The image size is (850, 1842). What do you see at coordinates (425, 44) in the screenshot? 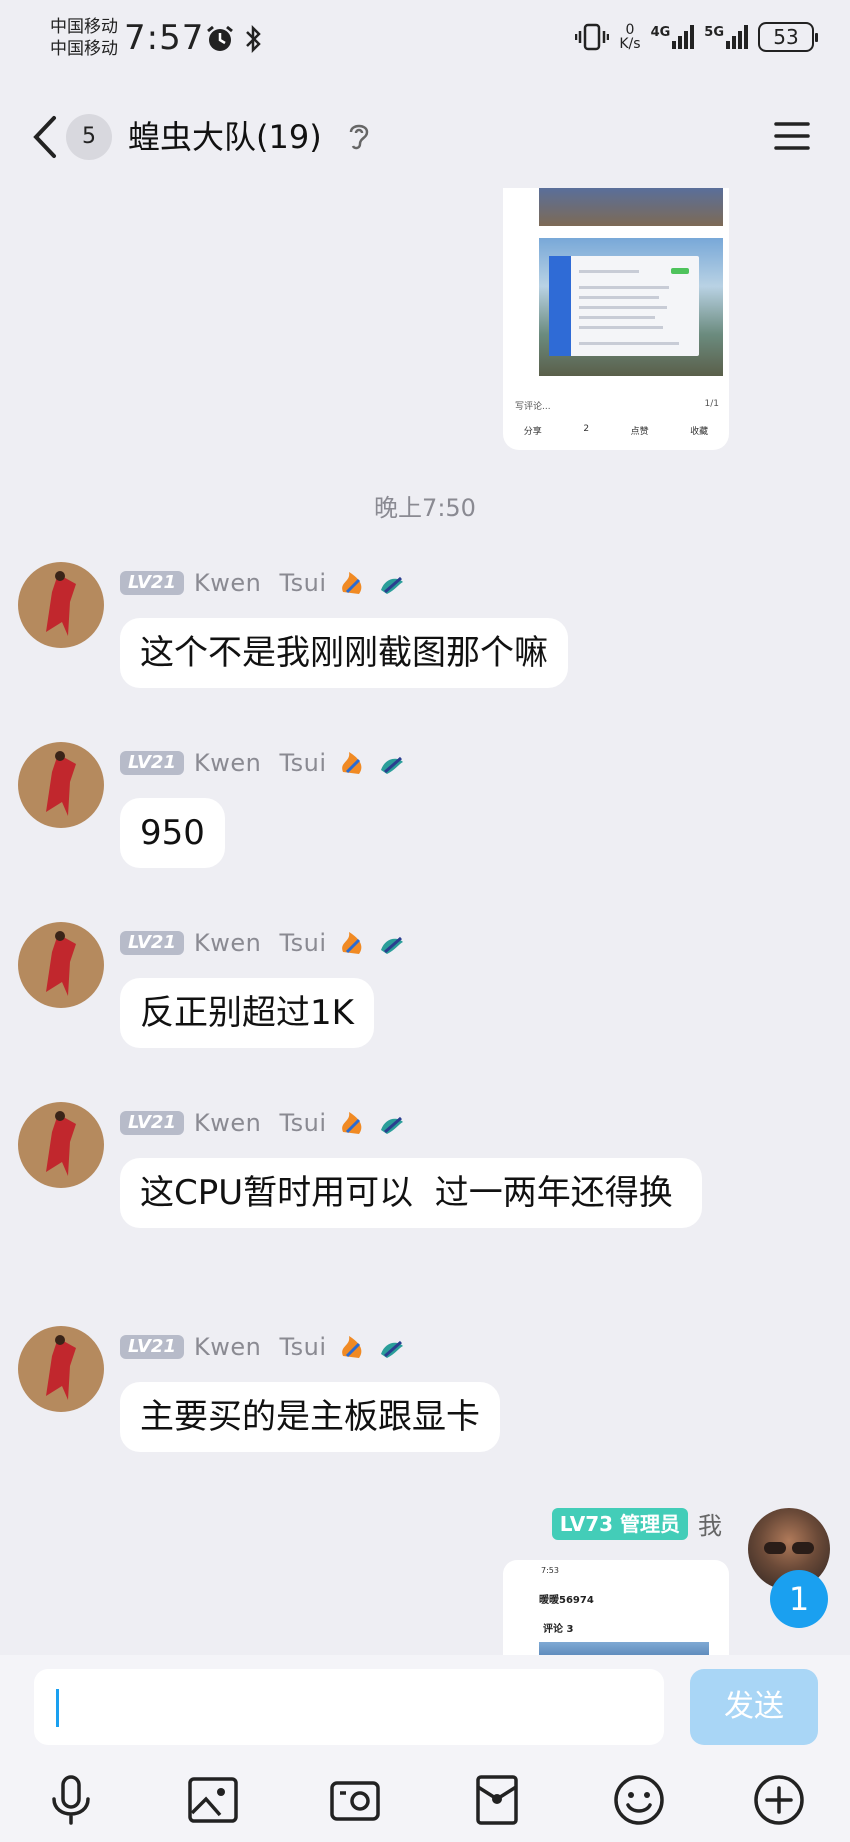
I see `status-bar: 中国移动 中国移动 7:57 0 K/s 4G 5G 53` at bounding box center [425, 44].